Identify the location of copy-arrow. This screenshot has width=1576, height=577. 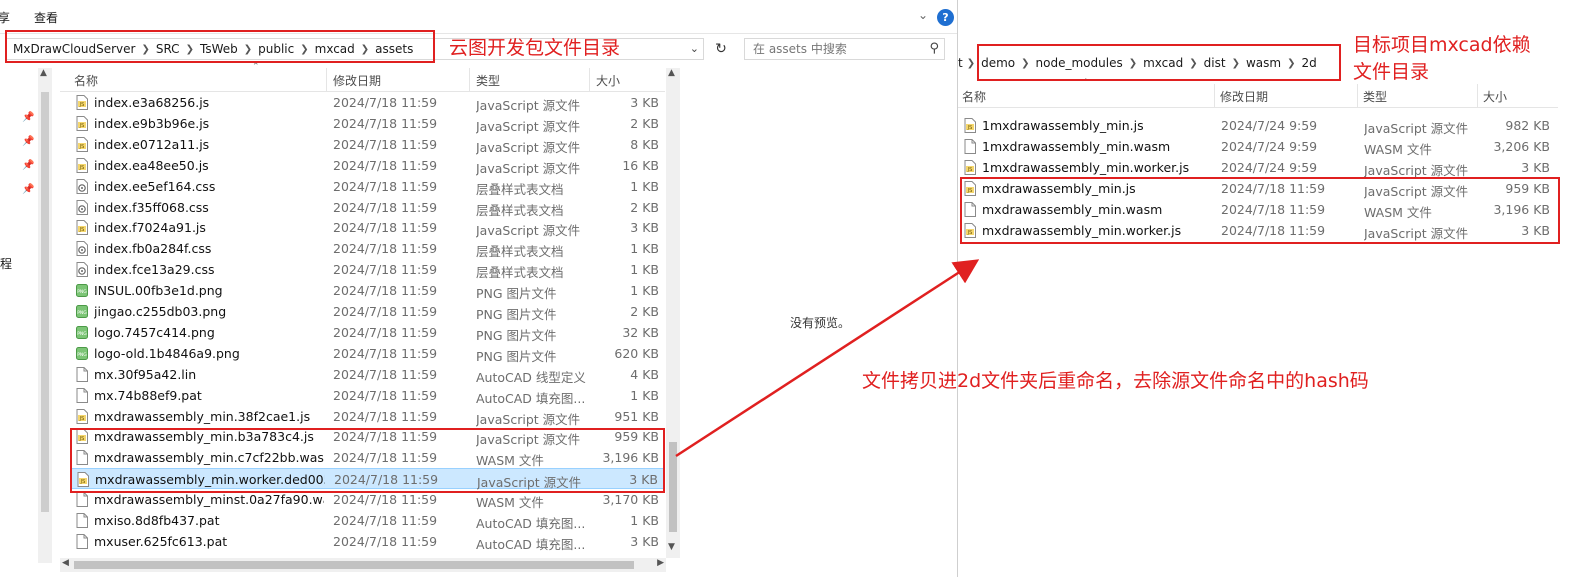
(827, 358).